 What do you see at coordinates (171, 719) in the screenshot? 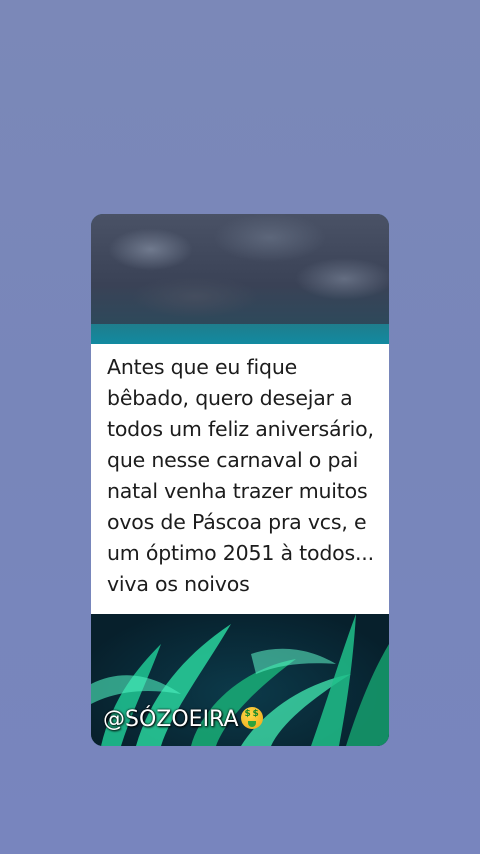
I see `username-text: @SÓZOEIRA` at bounding box center [171, 719].